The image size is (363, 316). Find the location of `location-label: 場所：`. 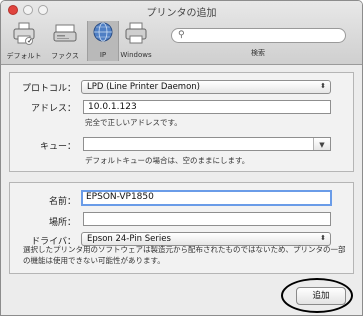

location-label: 場所： is located at coordinates (62, 223).